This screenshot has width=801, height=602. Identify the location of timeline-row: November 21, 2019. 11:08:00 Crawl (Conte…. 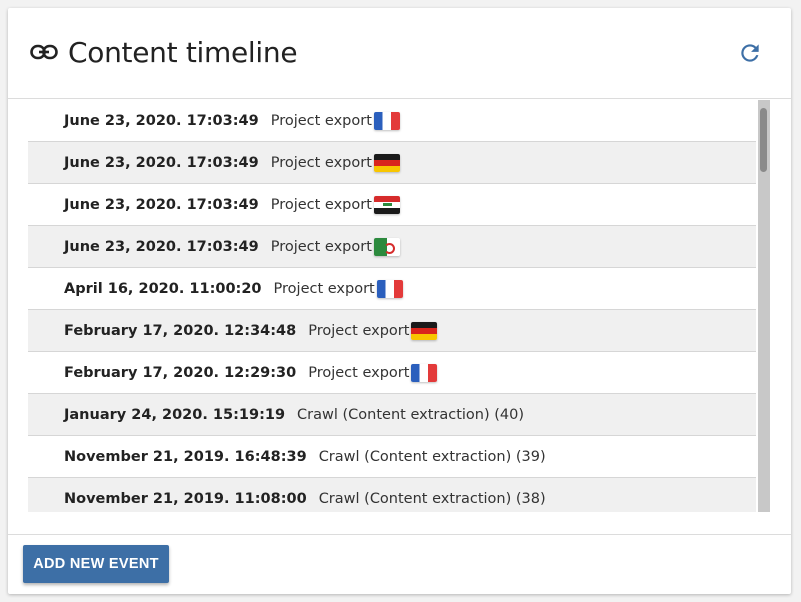
(392, 495).